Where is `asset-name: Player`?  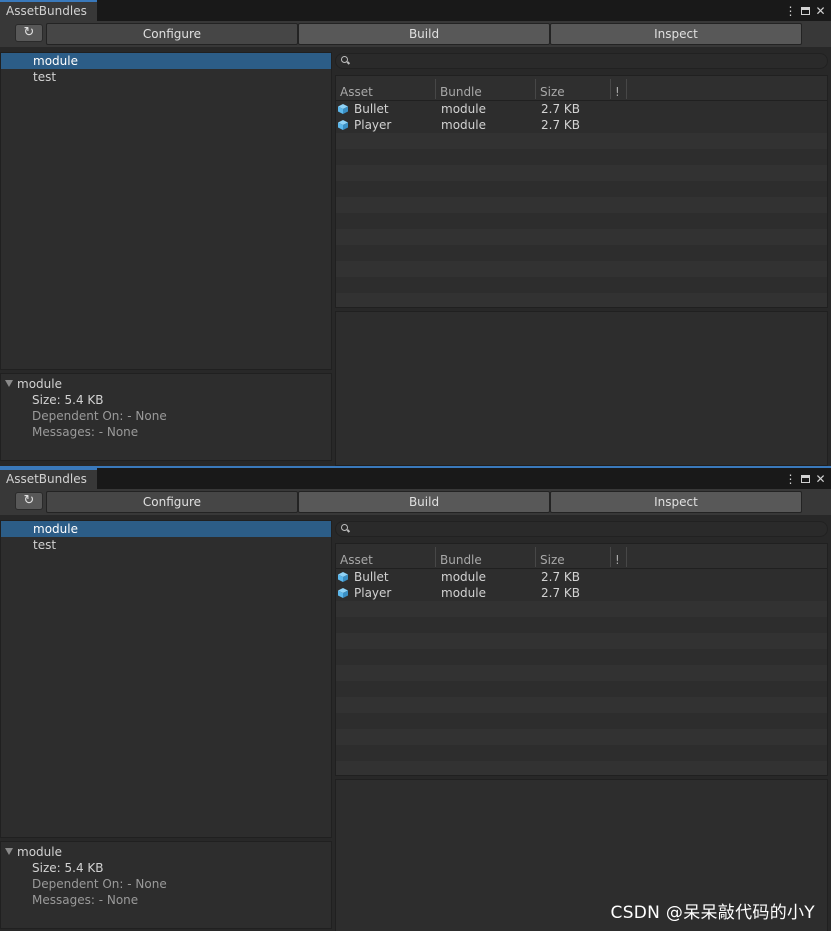 asset-name: Player is located at coordinates (373, 125).